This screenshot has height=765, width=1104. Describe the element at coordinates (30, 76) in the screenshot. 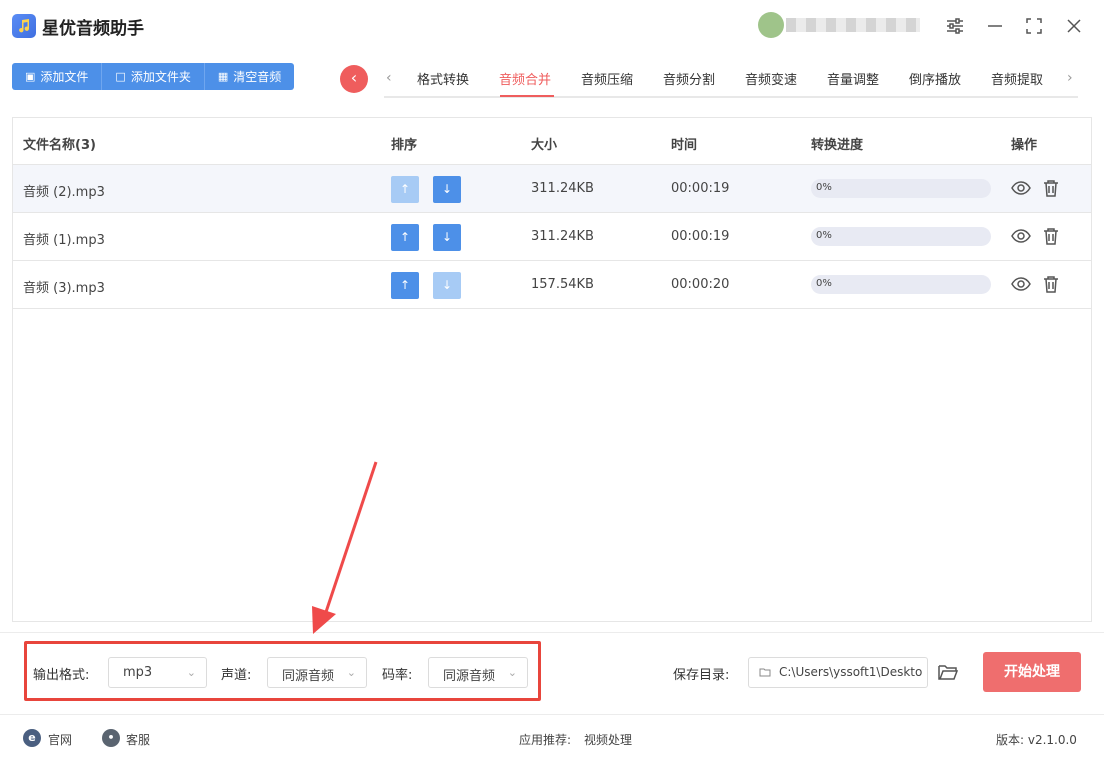

I see `file-icon: ▣` at that location.